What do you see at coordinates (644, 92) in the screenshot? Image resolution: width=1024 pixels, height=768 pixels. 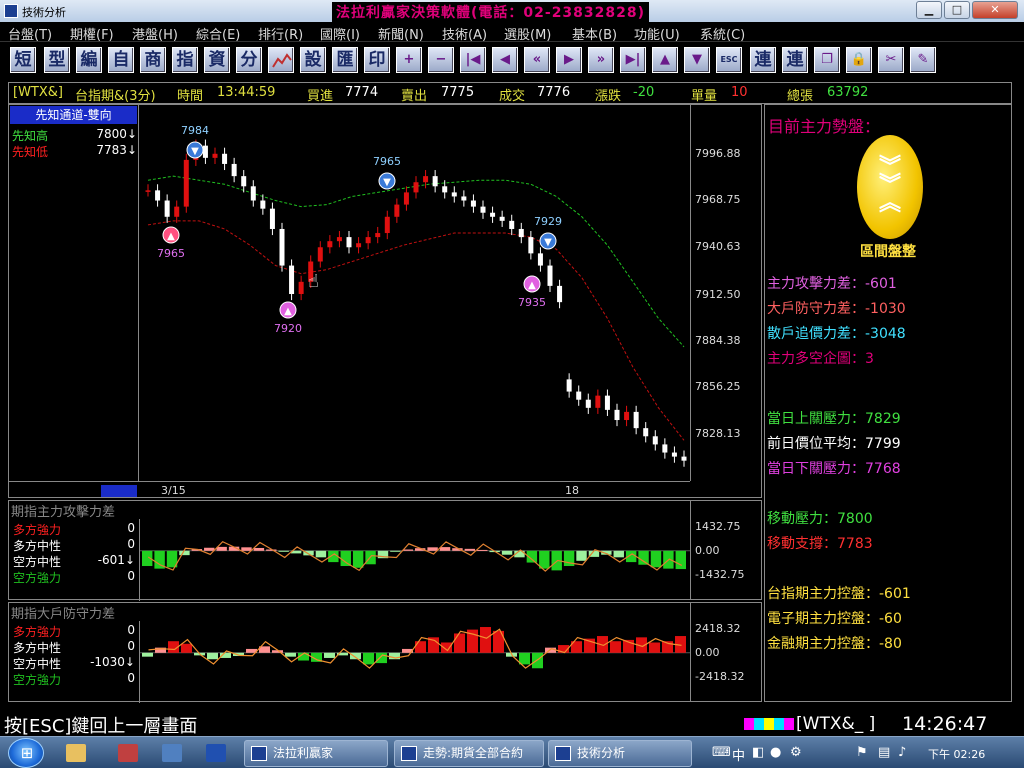 I see `change-value: -20` at bounding box center [644, 92].